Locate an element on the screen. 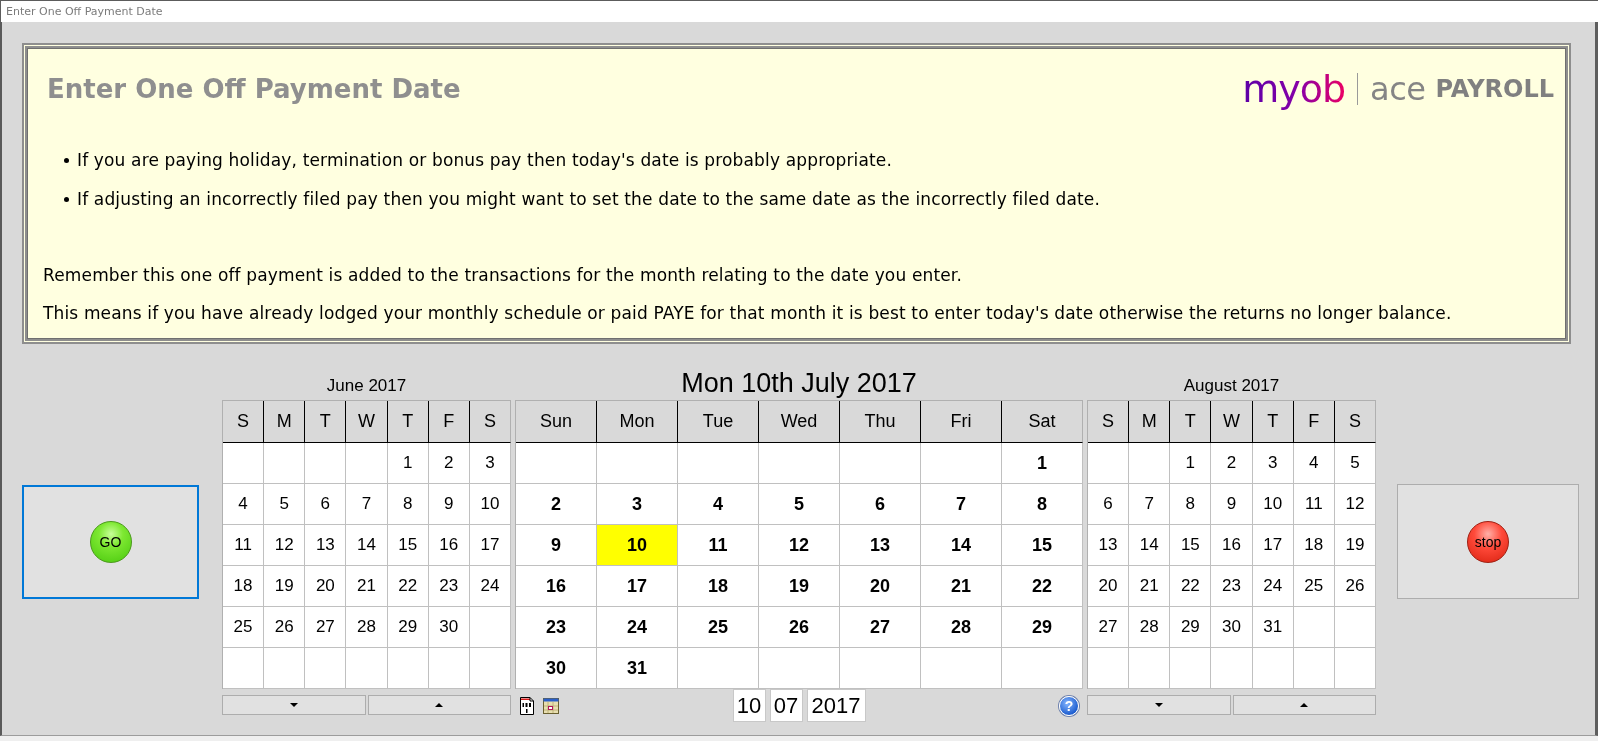 The height and width of the screenshot is (741, 1598). year-field: 2017 is located at coordinates (836, 705).